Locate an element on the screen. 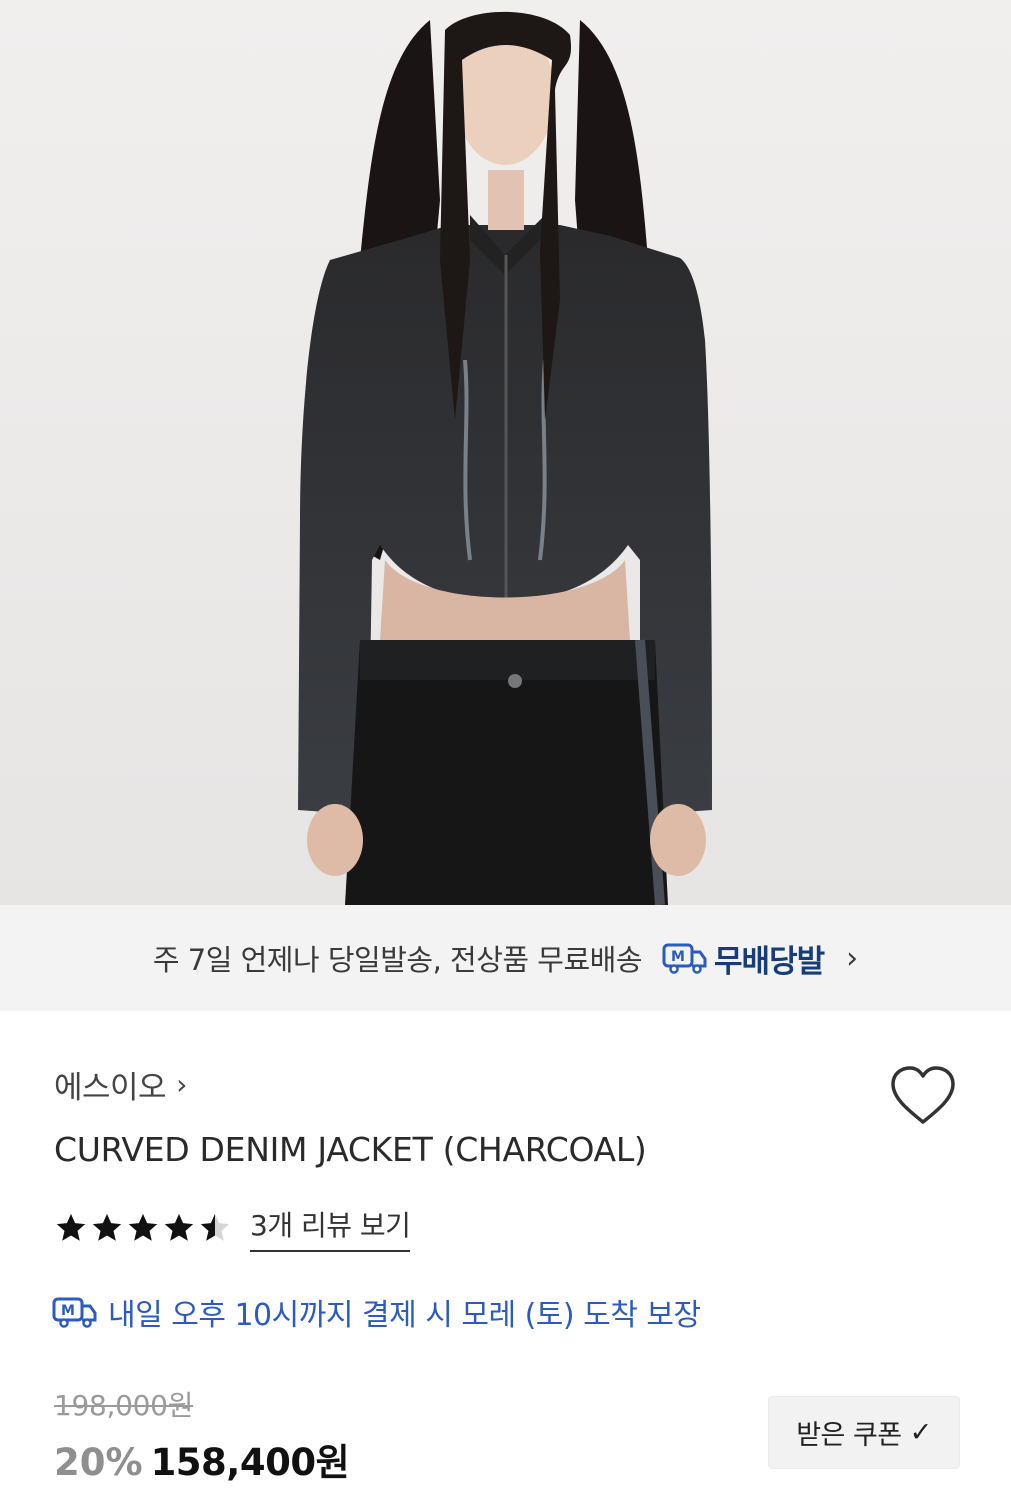  sale-price: 158,400원 is located at coordinates (250, 1462).